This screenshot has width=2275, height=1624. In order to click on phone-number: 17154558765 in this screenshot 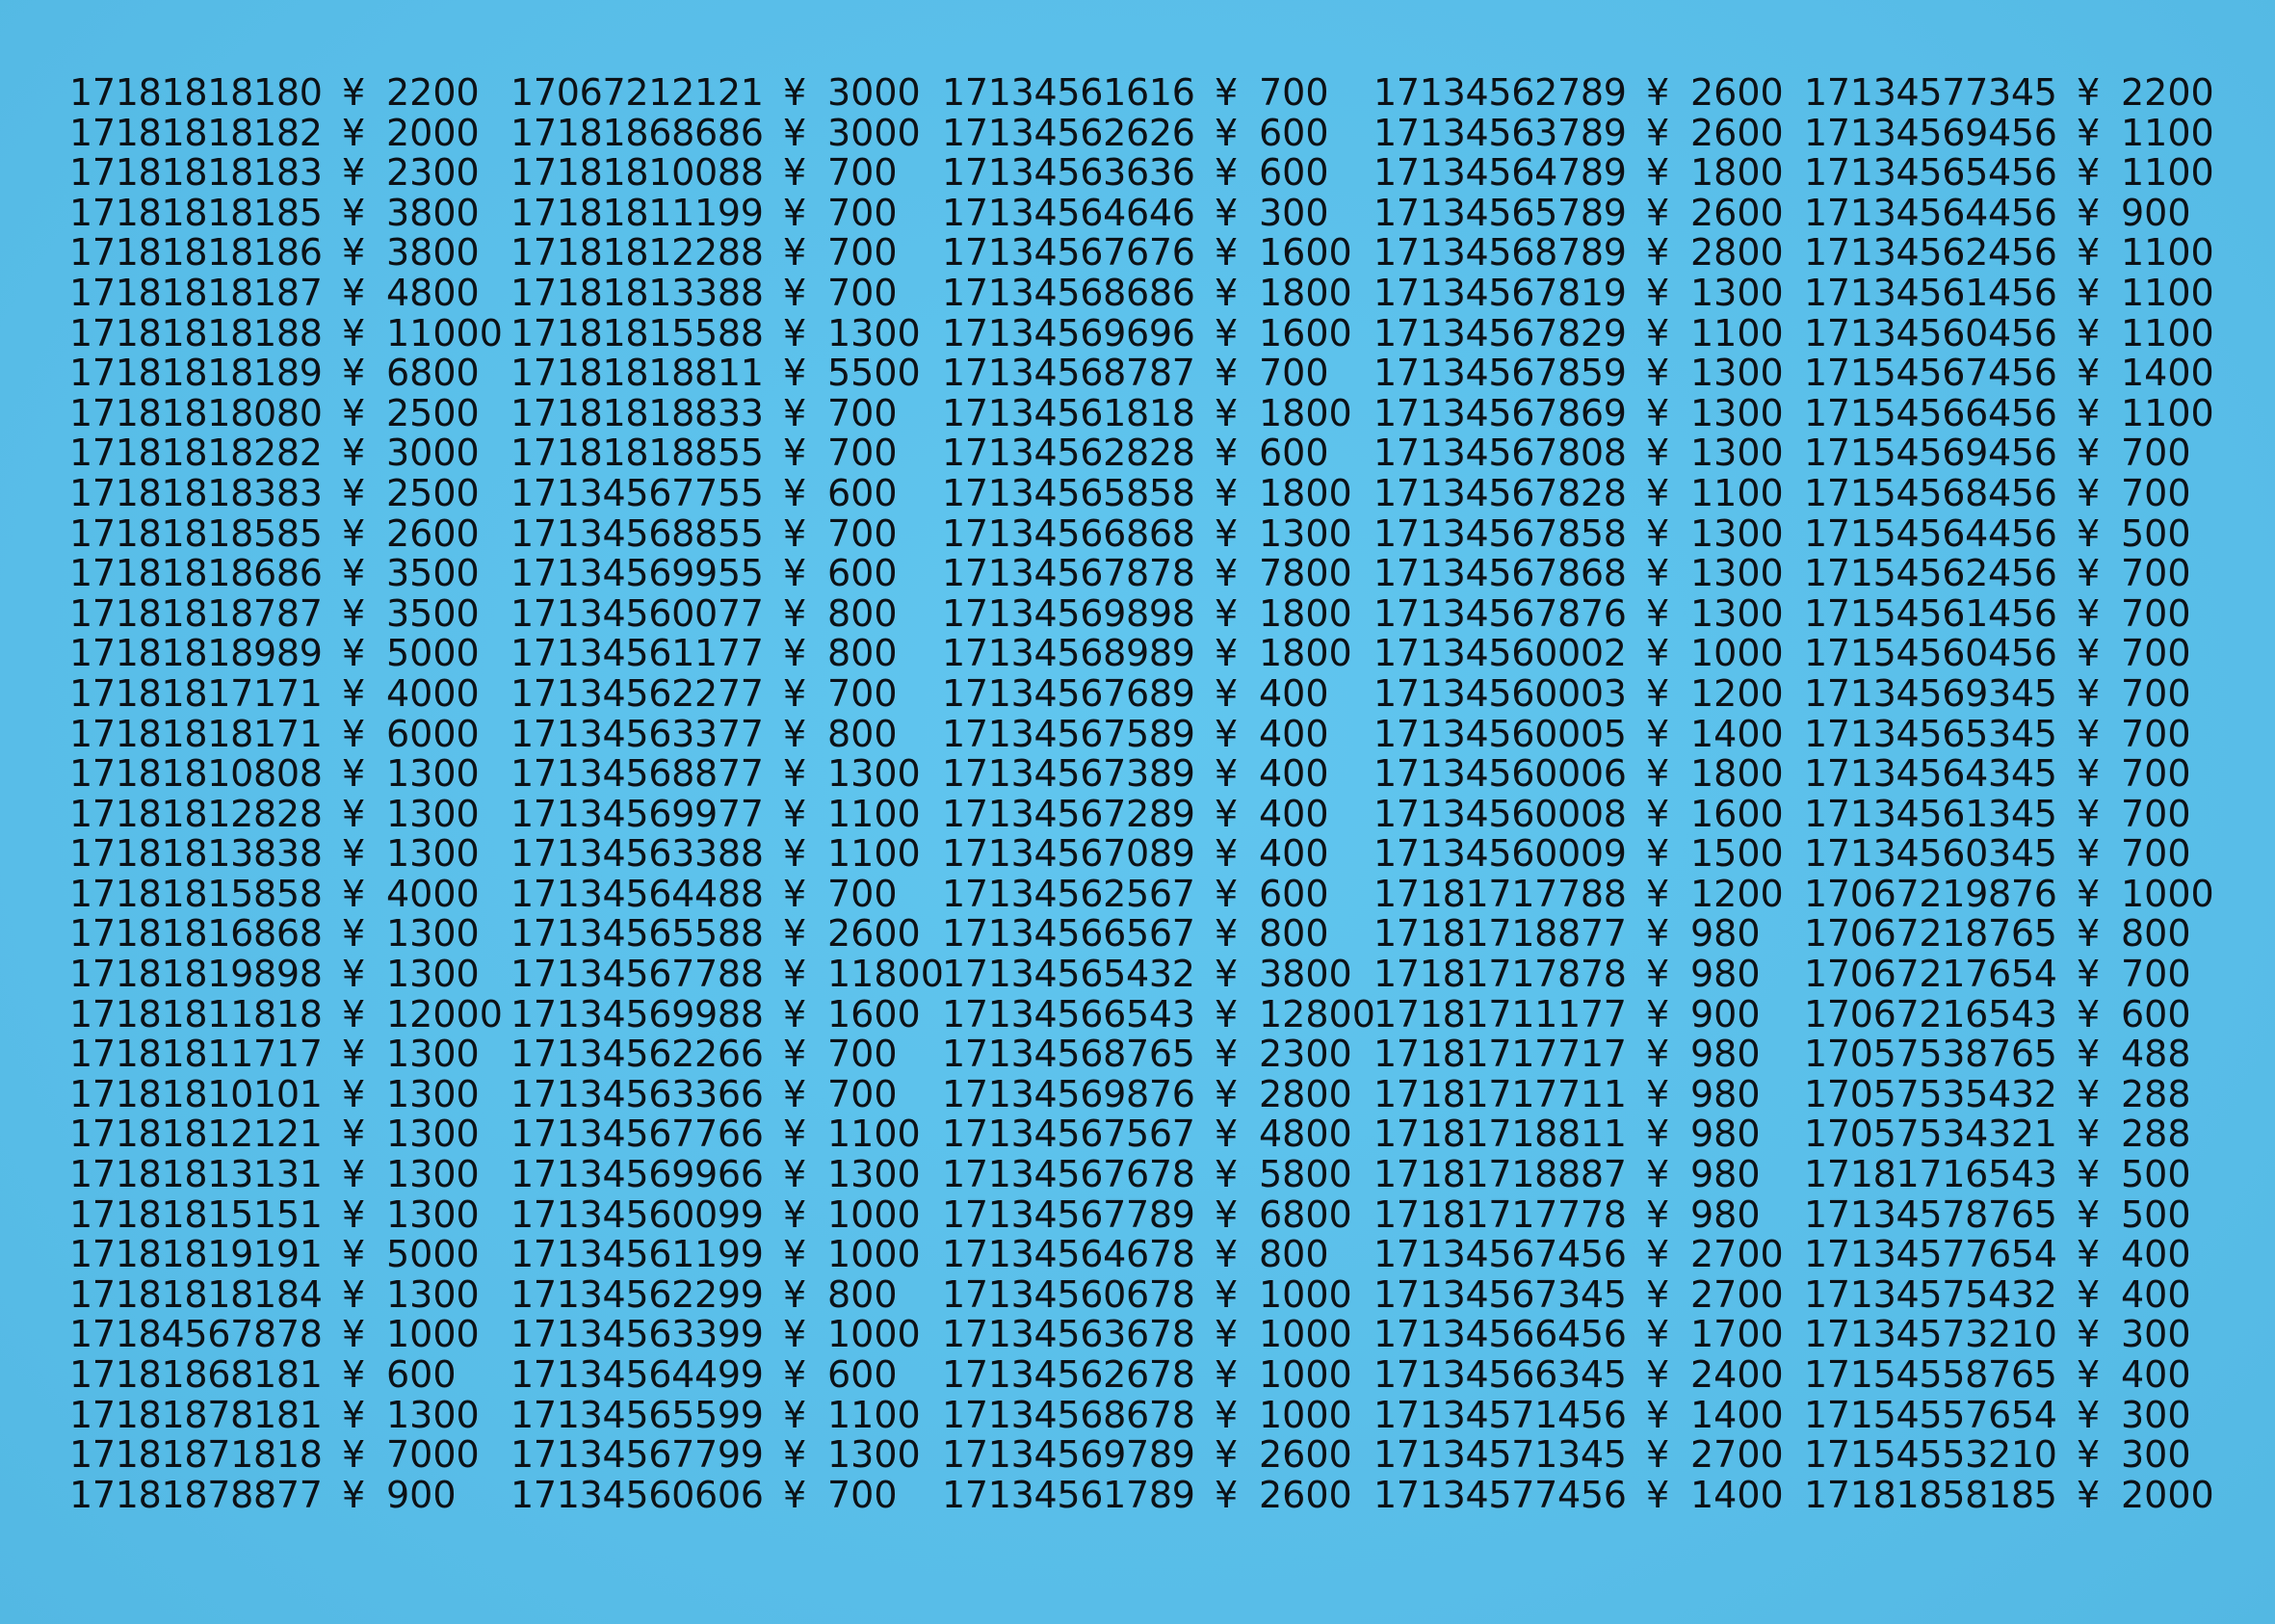, I will do `click(1930, 1374)`.